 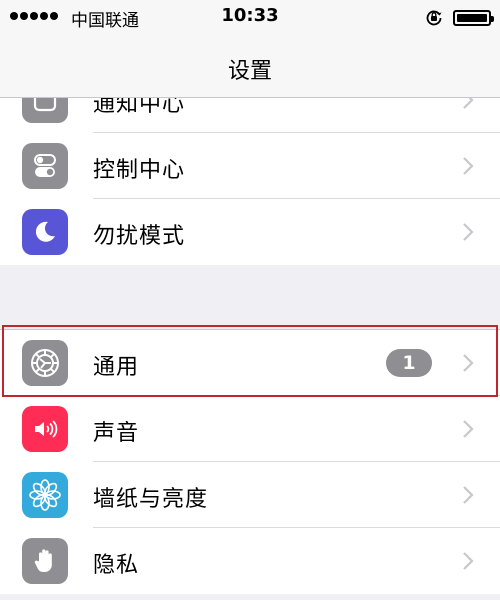 I want to click on speaker-icon, so click(x=45, y=429).